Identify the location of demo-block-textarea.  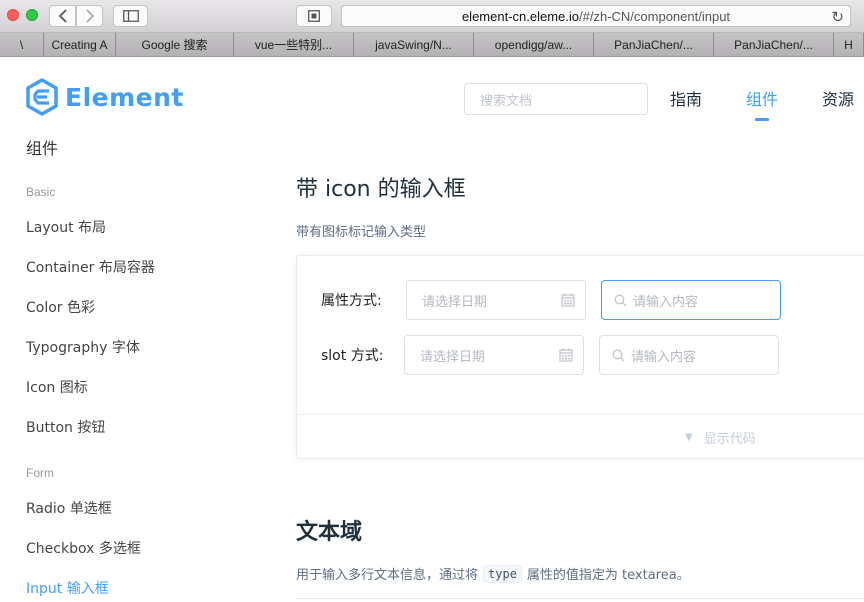
(580, 600).